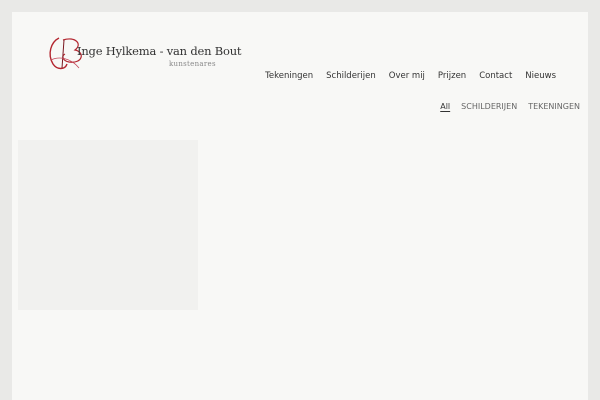 The image size is (600, 400). I want to click on filter-tekeningen: TEKENINGEN, so click(554, 106).